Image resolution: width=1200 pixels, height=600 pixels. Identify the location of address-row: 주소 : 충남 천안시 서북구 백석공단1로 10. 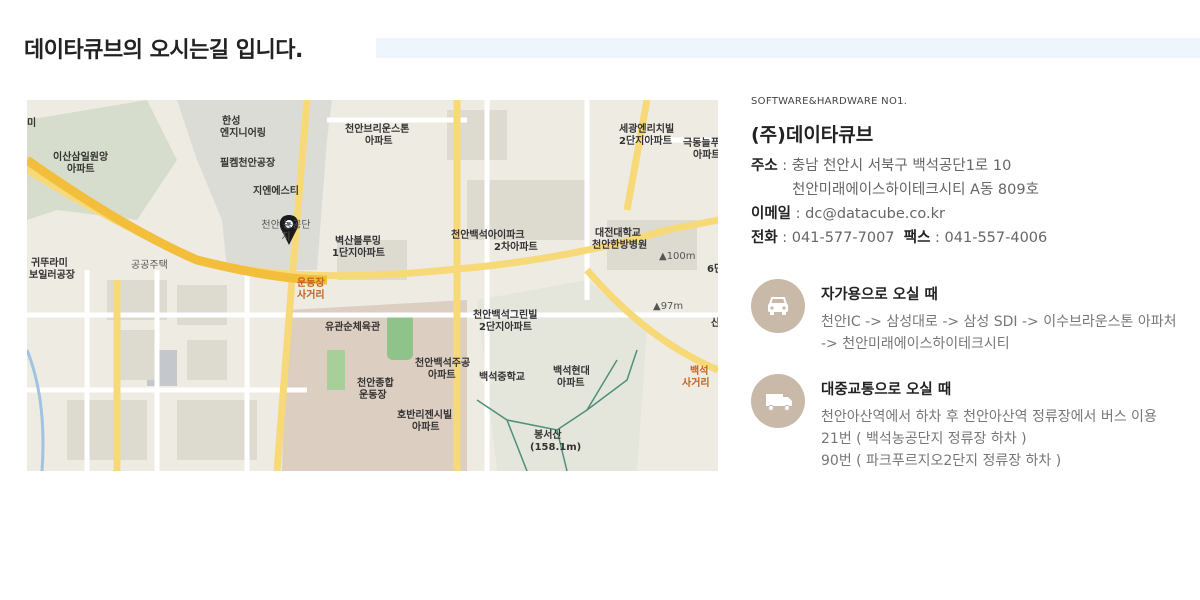
(971, 166).